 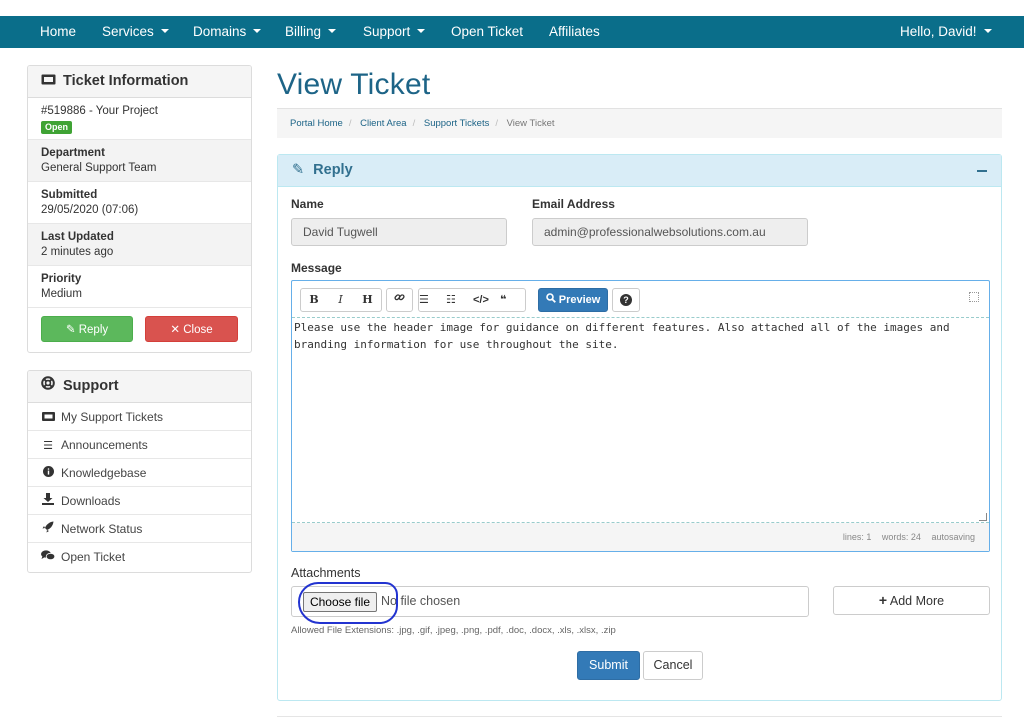 What do you see at coordinates (387, 31) in the screenshot?
I see `nav-support-label: Support` at bounding box center [387, 31].